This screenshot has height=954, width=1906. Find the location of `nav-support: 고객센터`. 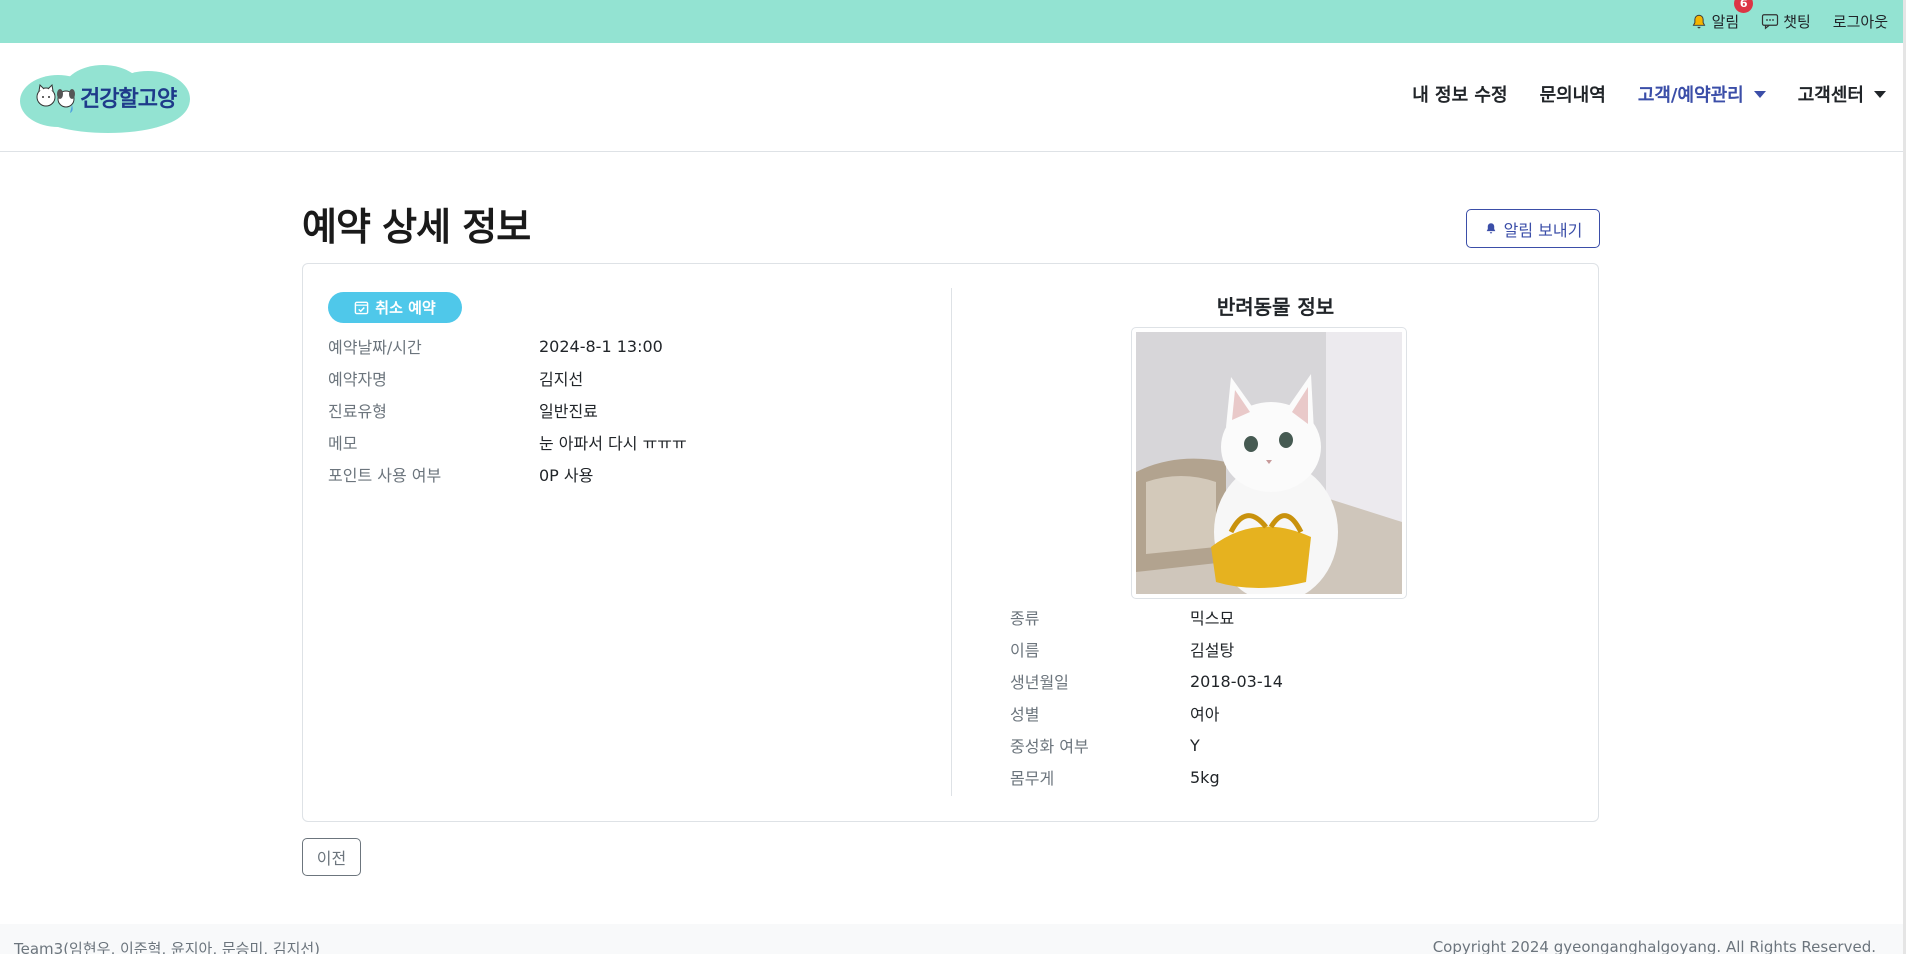

nav-support: 고객센터 is located at coordinates (1842, 94).